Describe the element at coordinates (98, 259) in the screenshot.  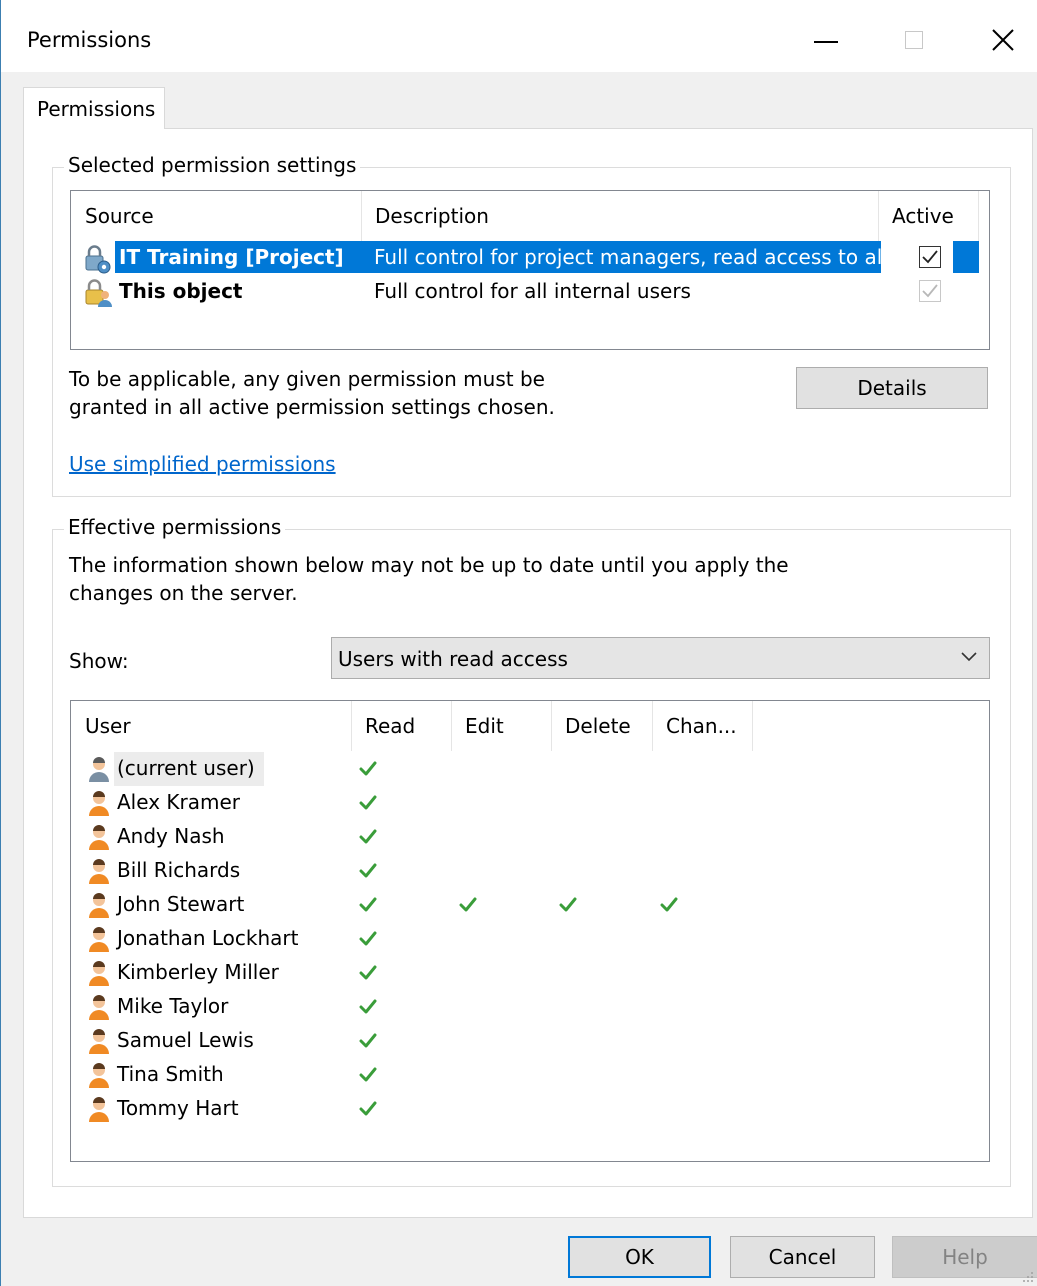
I see `project-lock-icon` at that location.